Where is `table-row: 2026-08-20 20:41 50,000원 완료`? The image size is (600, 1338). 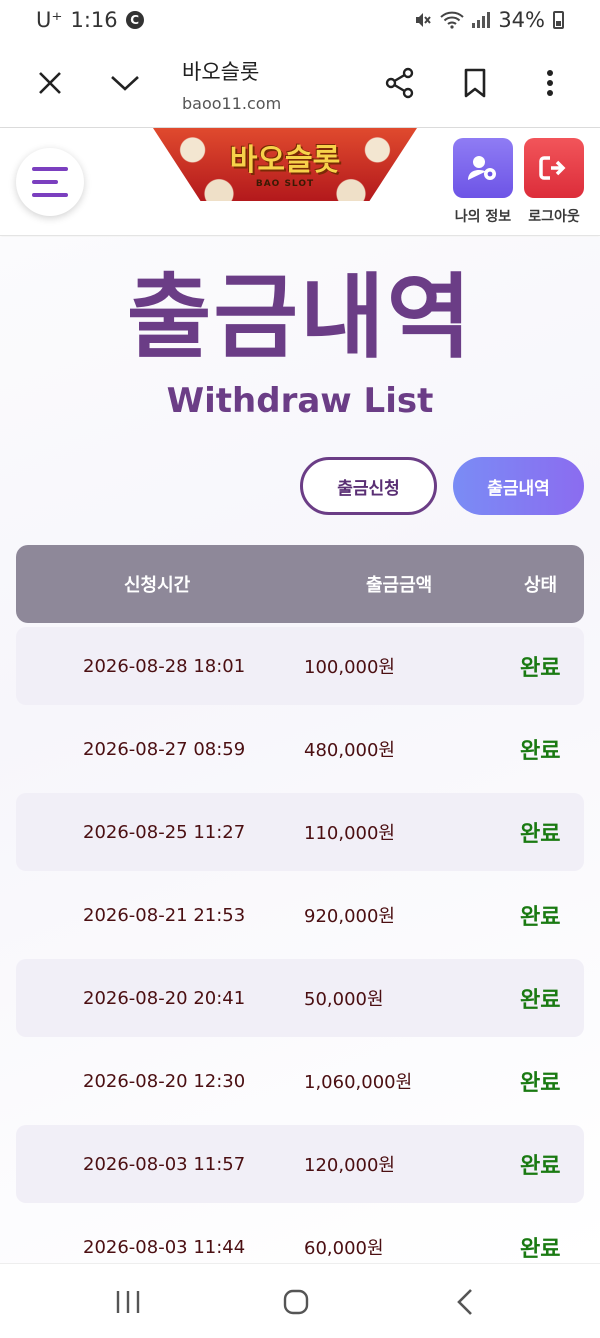
table-row: 2026-08-20 20:41 50,000원 완료 is located at coordinates (300, 998).